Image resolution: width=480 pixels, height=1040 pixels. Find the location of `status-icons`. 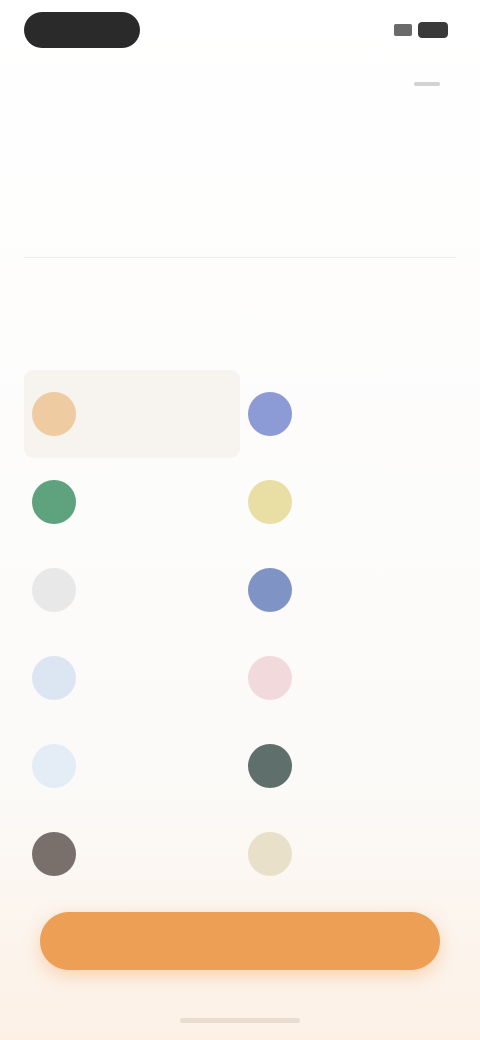

status-icons is located at coordinates (421, 30).